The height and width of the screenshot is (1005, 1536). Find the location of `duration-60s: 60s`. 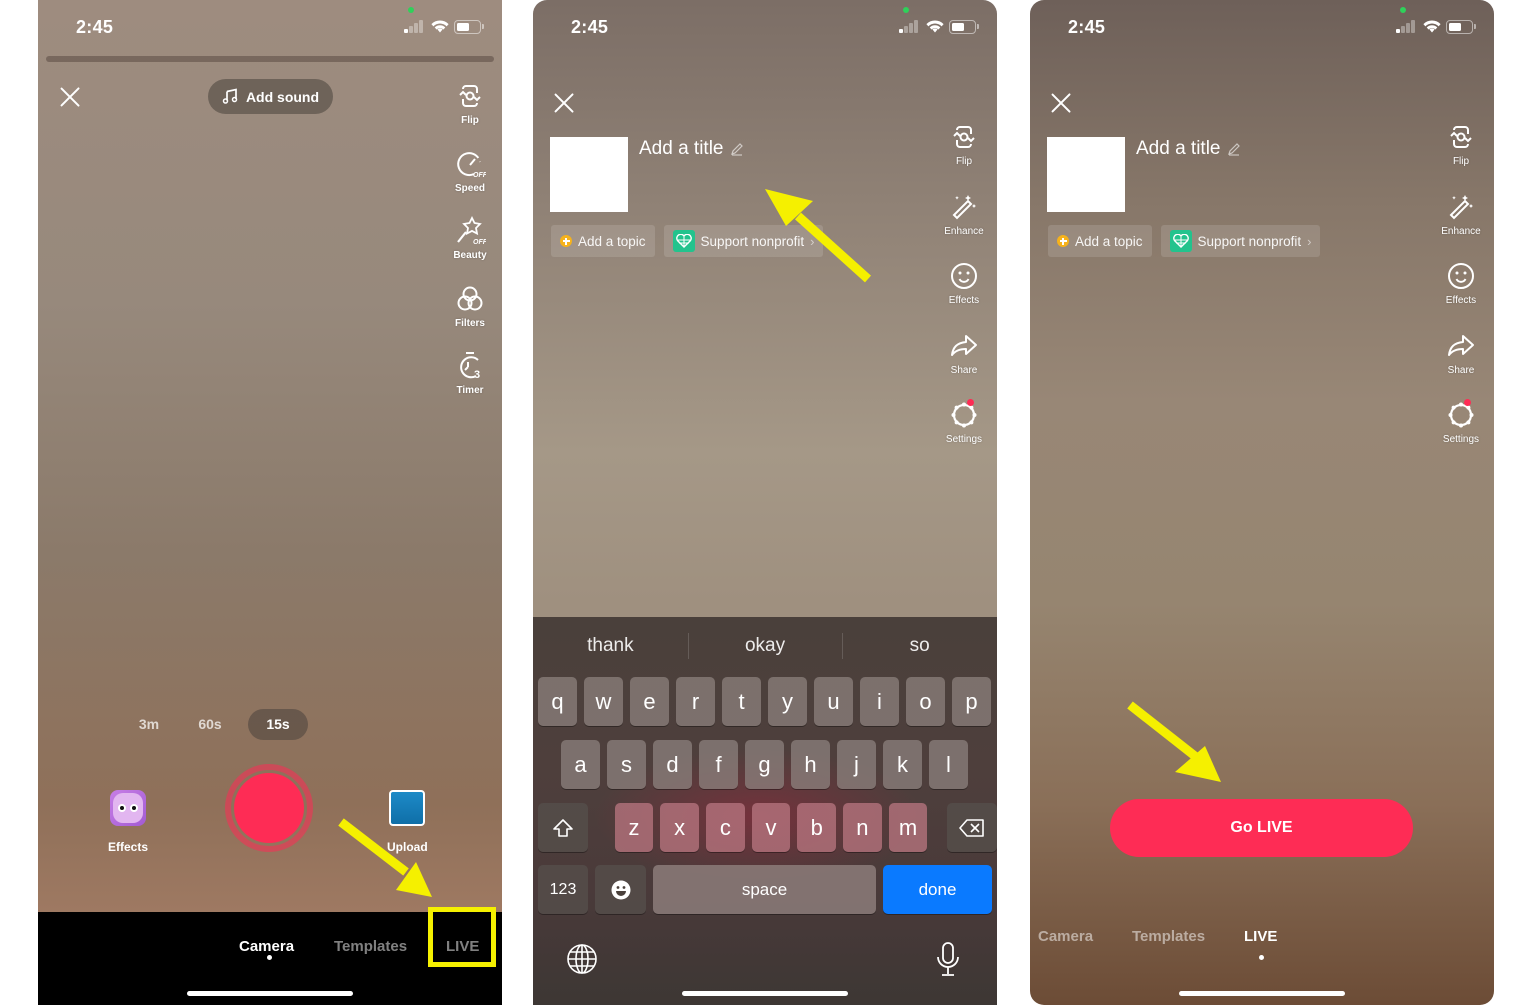

duration-60s: 60s is located at coordinates (210, 724).